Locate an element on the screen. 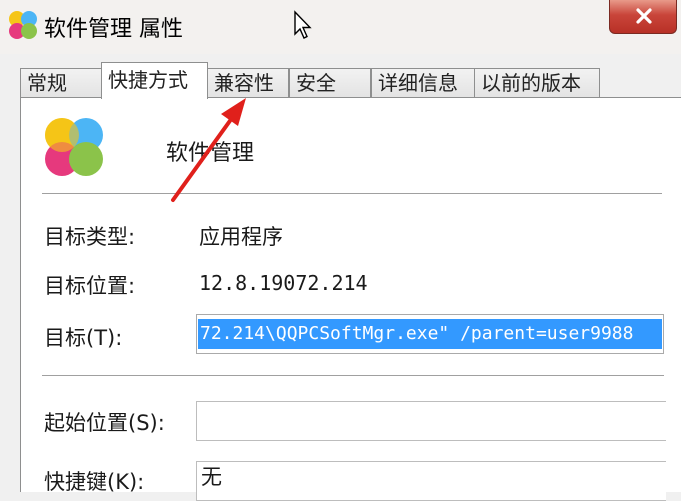 This screenshot has width=681, height=501. tab-previous-versions: 以前的版本 is located at coordinates (537, 83).